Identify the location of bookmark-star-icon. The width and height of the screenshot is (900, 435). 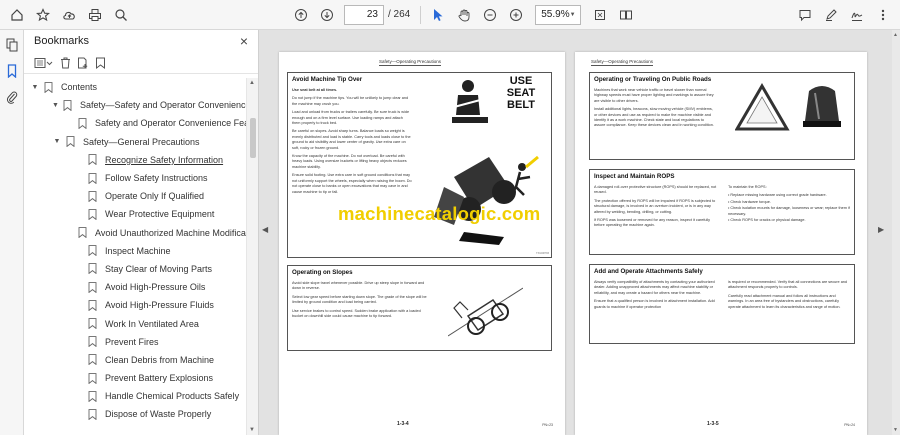
(43, 15).